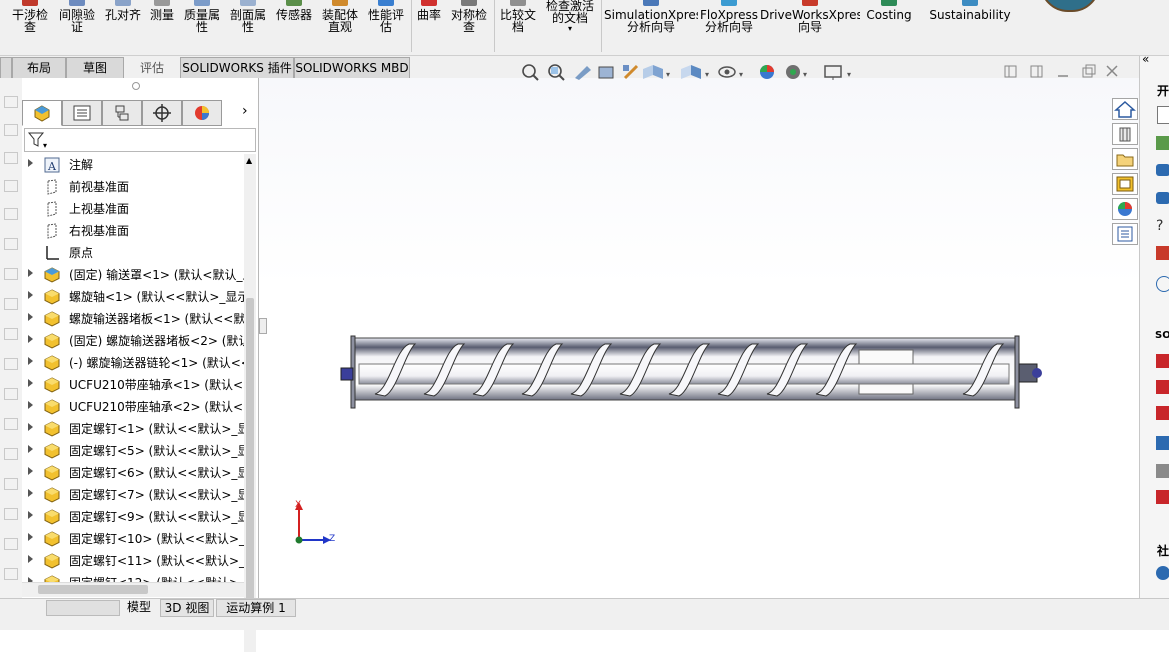 This screenshot has width=1169, height=652. What do you see at coordinates (133, 231) in the screenshot?
I see `tree-item: 右视基准面` at bounding box center [133, 231].